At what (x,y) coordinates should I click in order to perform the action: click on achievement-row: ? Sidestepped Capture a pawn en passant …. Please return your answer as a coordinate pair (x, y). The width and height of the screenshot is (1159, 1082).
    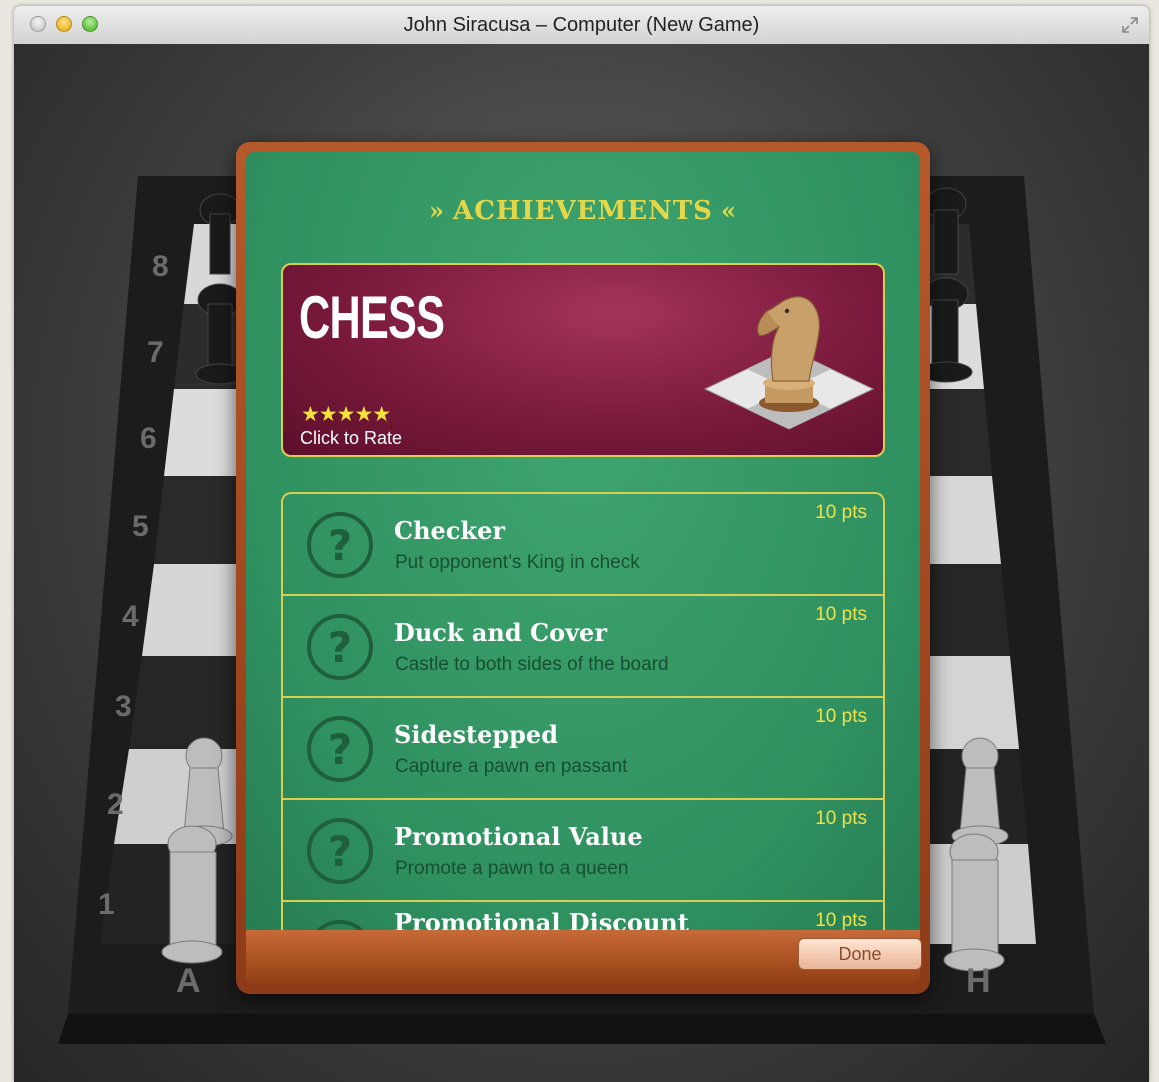
    Looking at the image, I should click on (583, 749).